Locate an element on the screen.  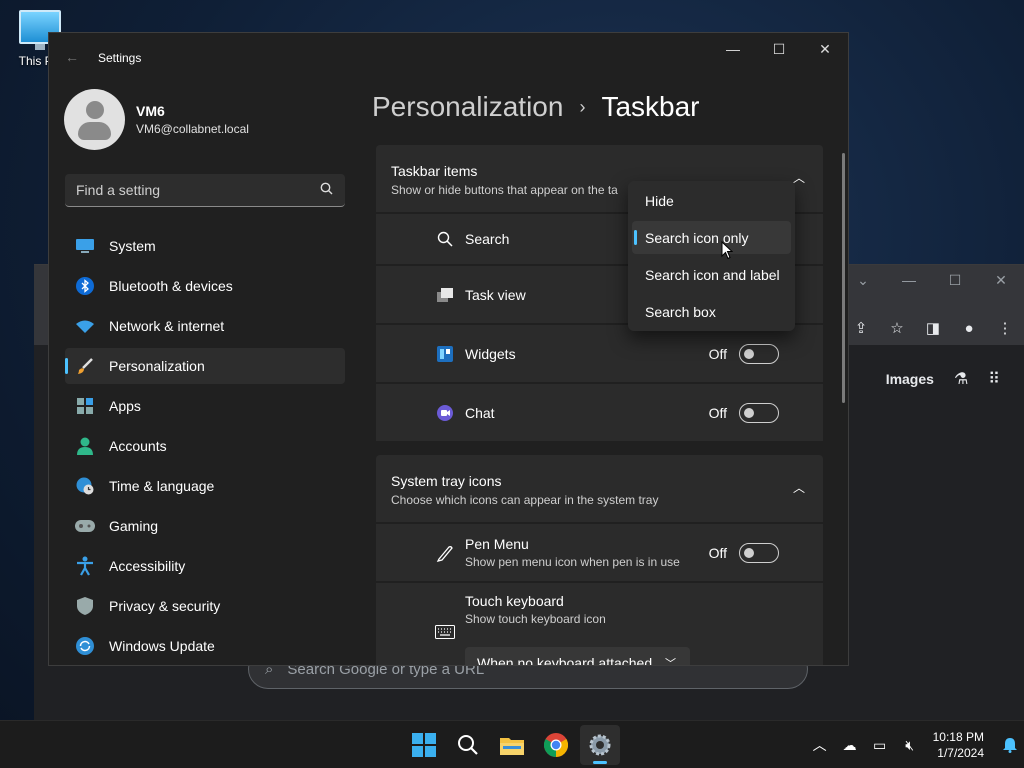
sidebar-item-label: Windows Update is located at coordinates (162, 646).